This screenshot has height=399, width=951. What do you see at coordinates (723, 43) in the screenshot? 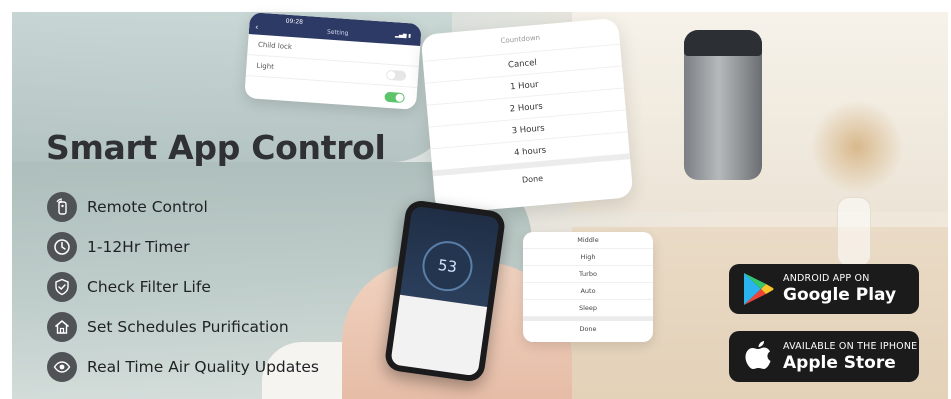
I see `air-purifier-top` at bounding box center [723, 43].